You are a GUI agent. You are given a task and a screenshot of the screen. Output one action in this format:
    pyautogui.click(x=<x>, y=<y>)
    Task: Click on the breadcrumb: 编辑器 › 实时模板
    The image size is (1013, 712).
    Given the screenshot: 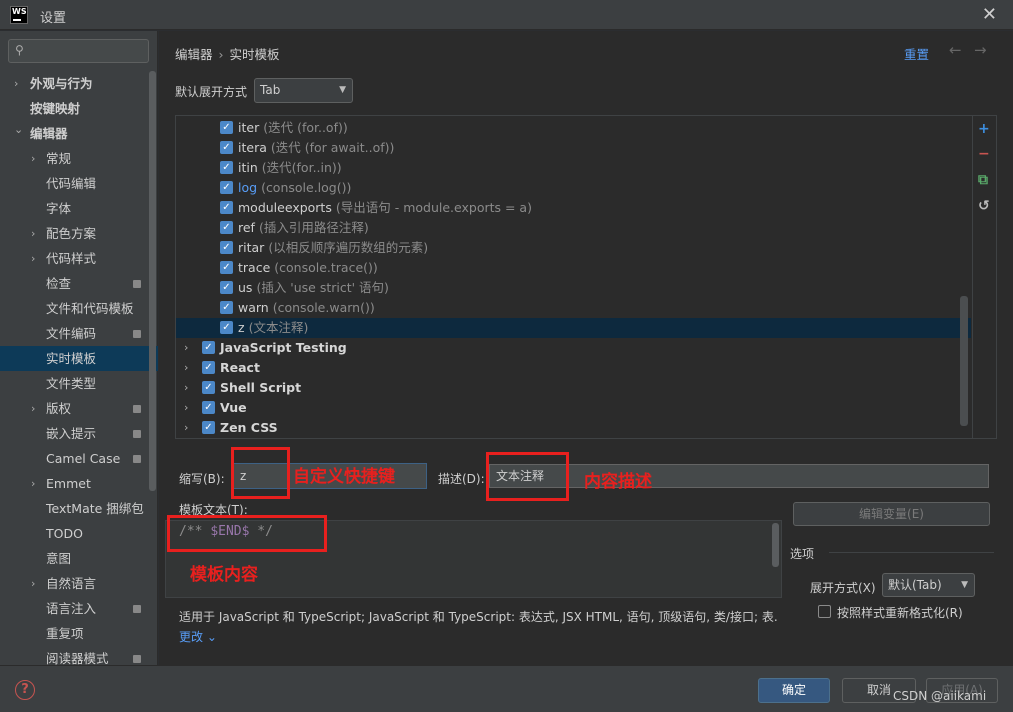 What is the action you would take?
    pyautogui.click(x=227, y=53)
    